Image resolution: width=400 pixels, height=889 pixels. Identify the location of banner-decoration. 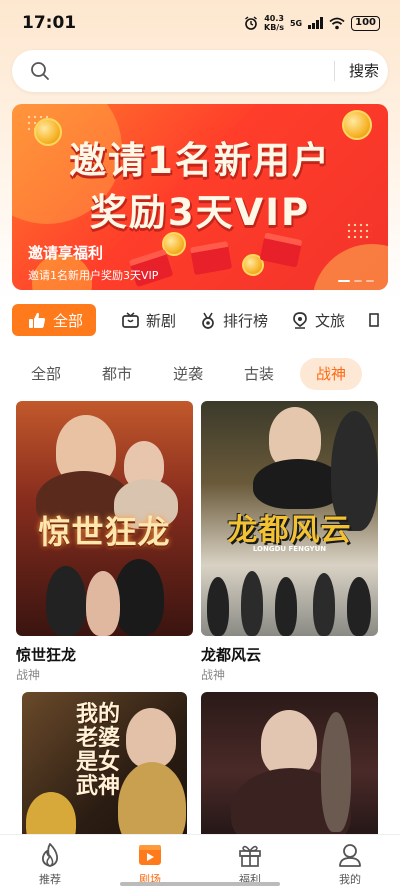
(350, 267).